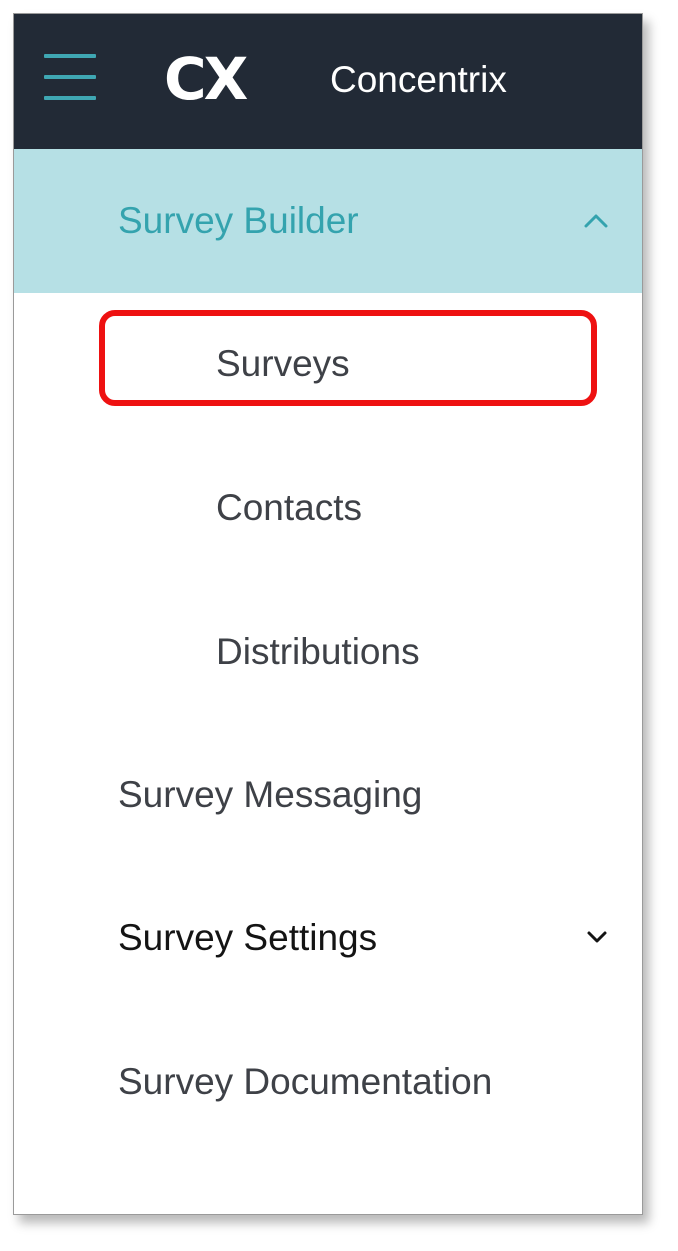  What do you see at coordinates (238, 220) in the screenshot?
I see `nav-section-label: Survey Builder` at bounding box center [238, 220].